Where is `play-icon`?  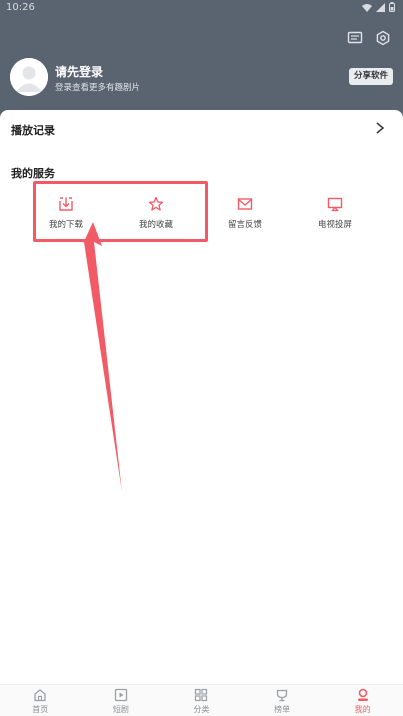 play-icon is located at coordinates (121, 695).